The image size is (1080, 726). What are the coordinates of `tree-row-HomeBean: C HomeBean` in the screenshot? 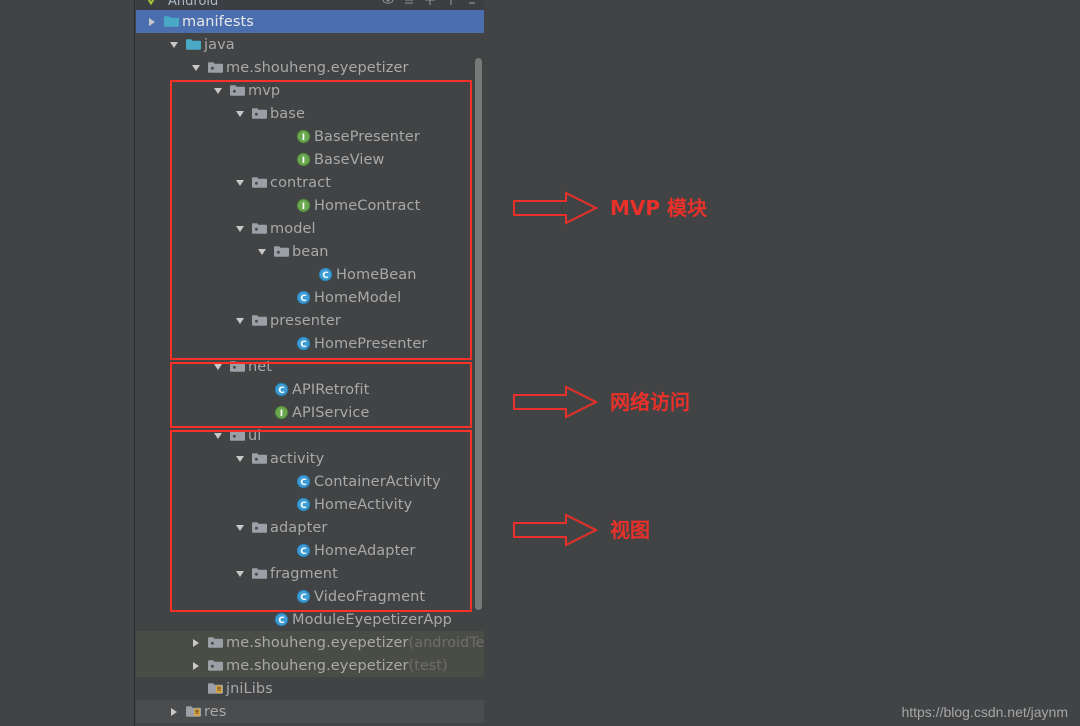 It's located at (310, 274).